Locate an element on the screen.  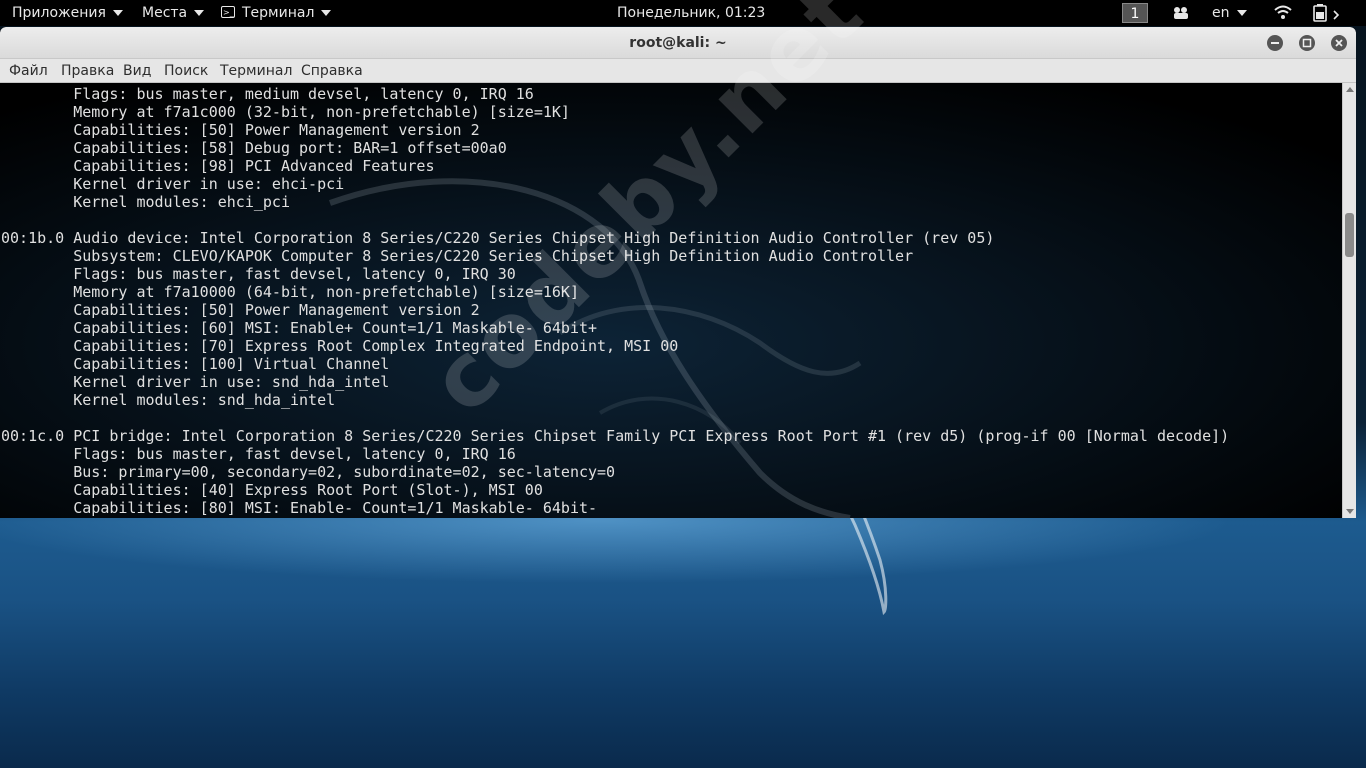
people-icon-glyph is located at coordinates (1181, 13).